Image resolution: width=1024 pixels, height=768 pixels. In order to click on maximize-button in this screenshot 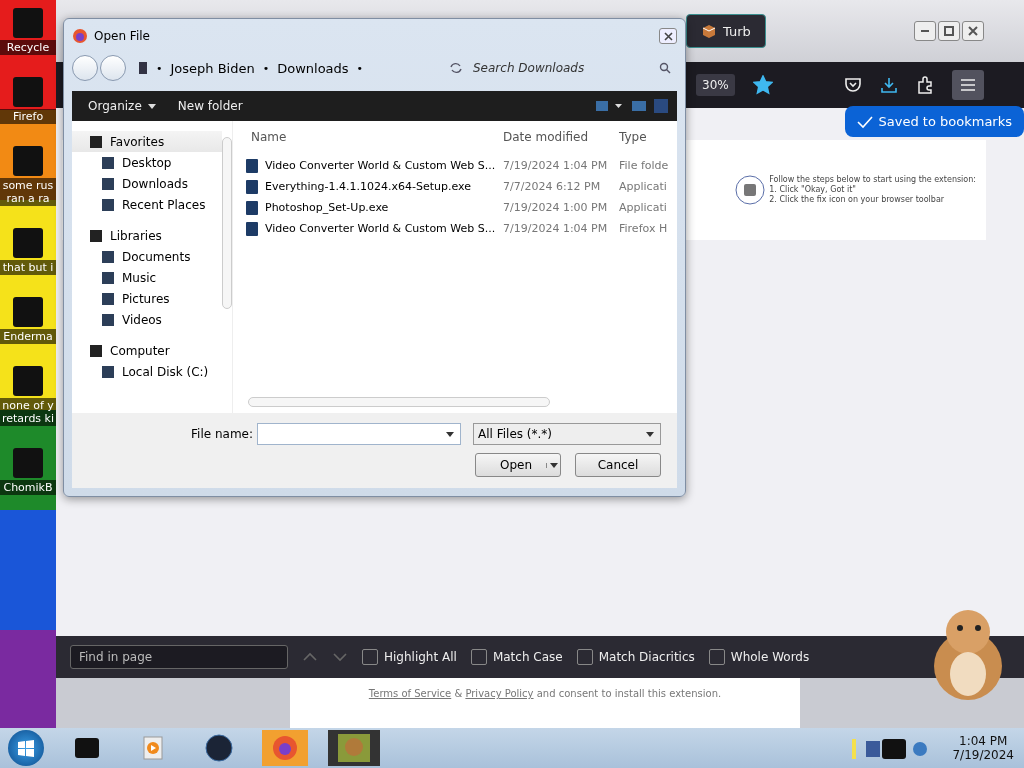, I will do `click(949, 31)`.